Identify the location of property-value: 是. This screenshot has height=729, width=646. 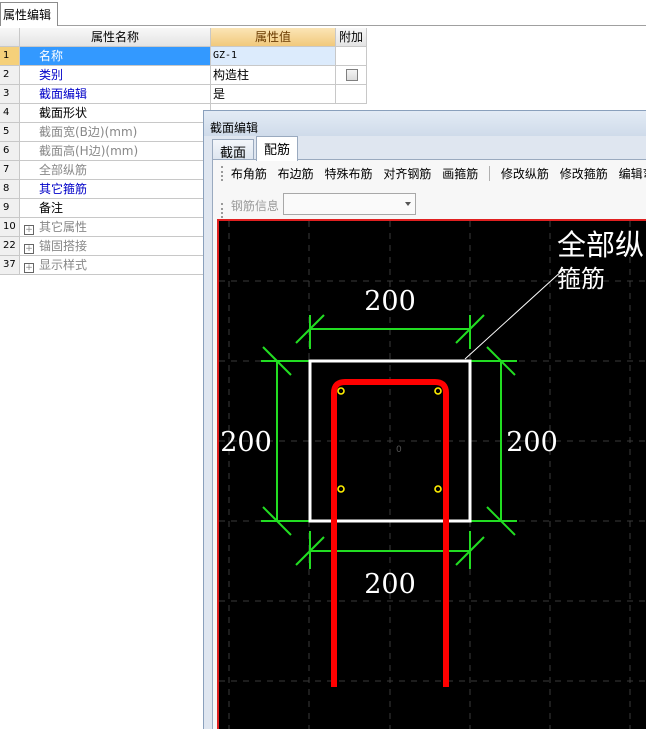
(273, 94).